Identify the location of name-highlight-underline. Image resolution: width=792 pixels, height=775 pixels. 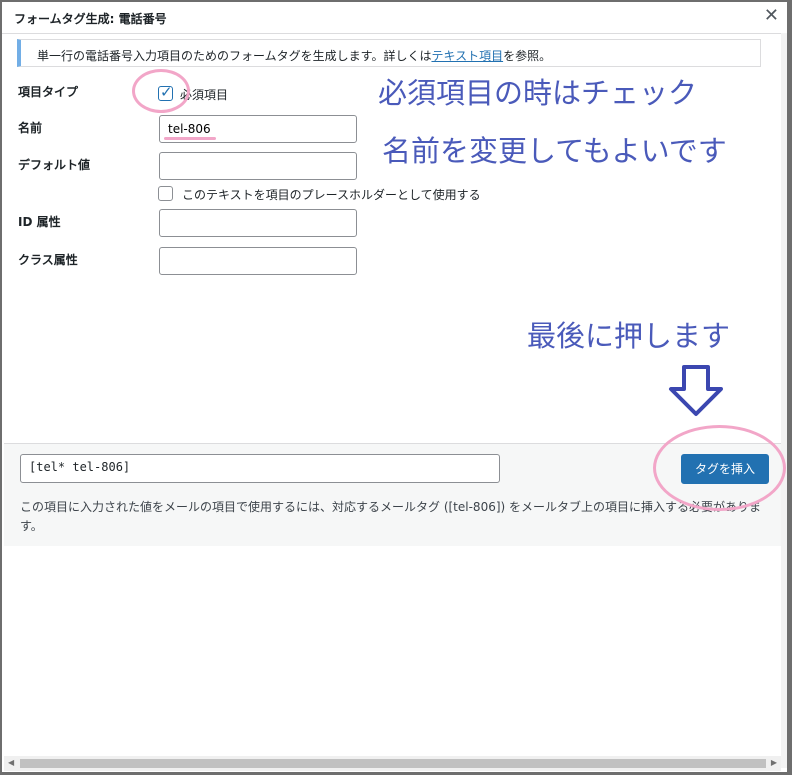
(190, 138).